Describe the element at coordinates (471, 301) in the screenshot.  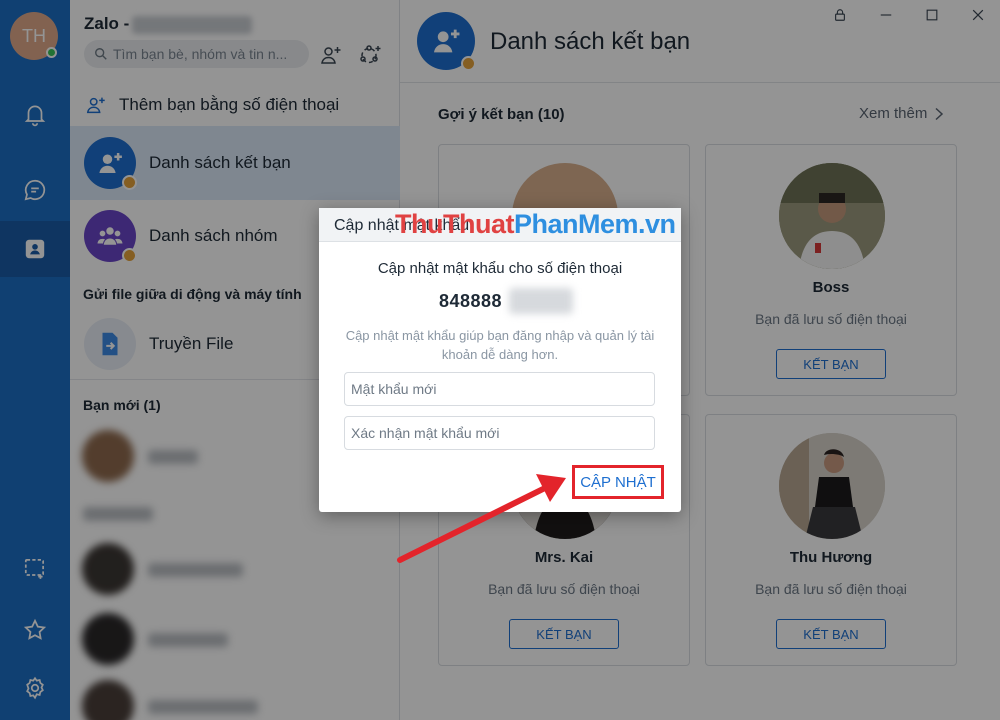
I see `phone-number: 848888` at that location.